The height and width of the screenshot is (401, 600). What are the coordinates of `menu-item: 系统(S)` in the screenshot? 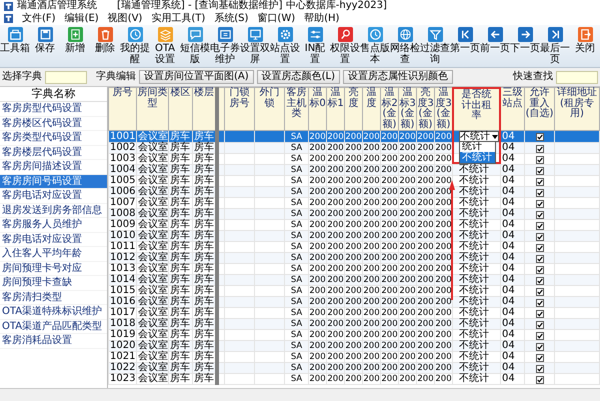 It's located at (231, 18).